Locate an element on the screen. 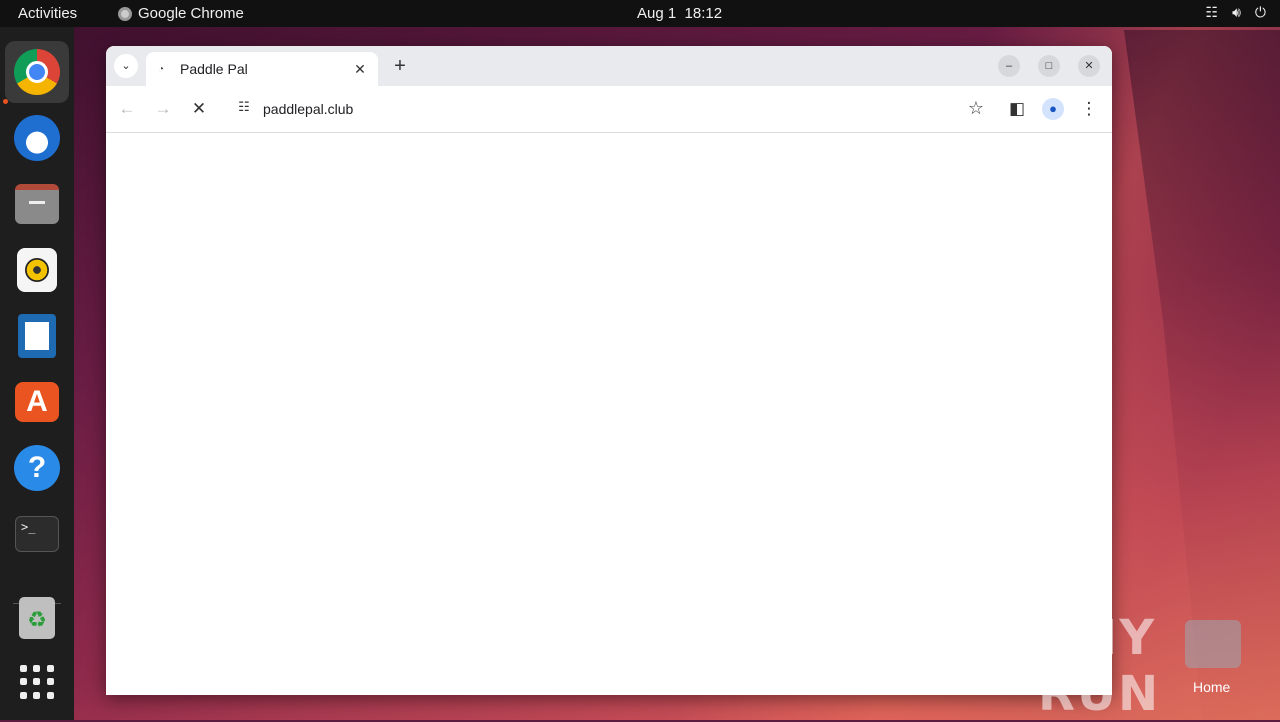 This screenshot has width=1280, height=722. address-bar: ☷ paddlepal.club ☆ is located at coordinates (609, 109).